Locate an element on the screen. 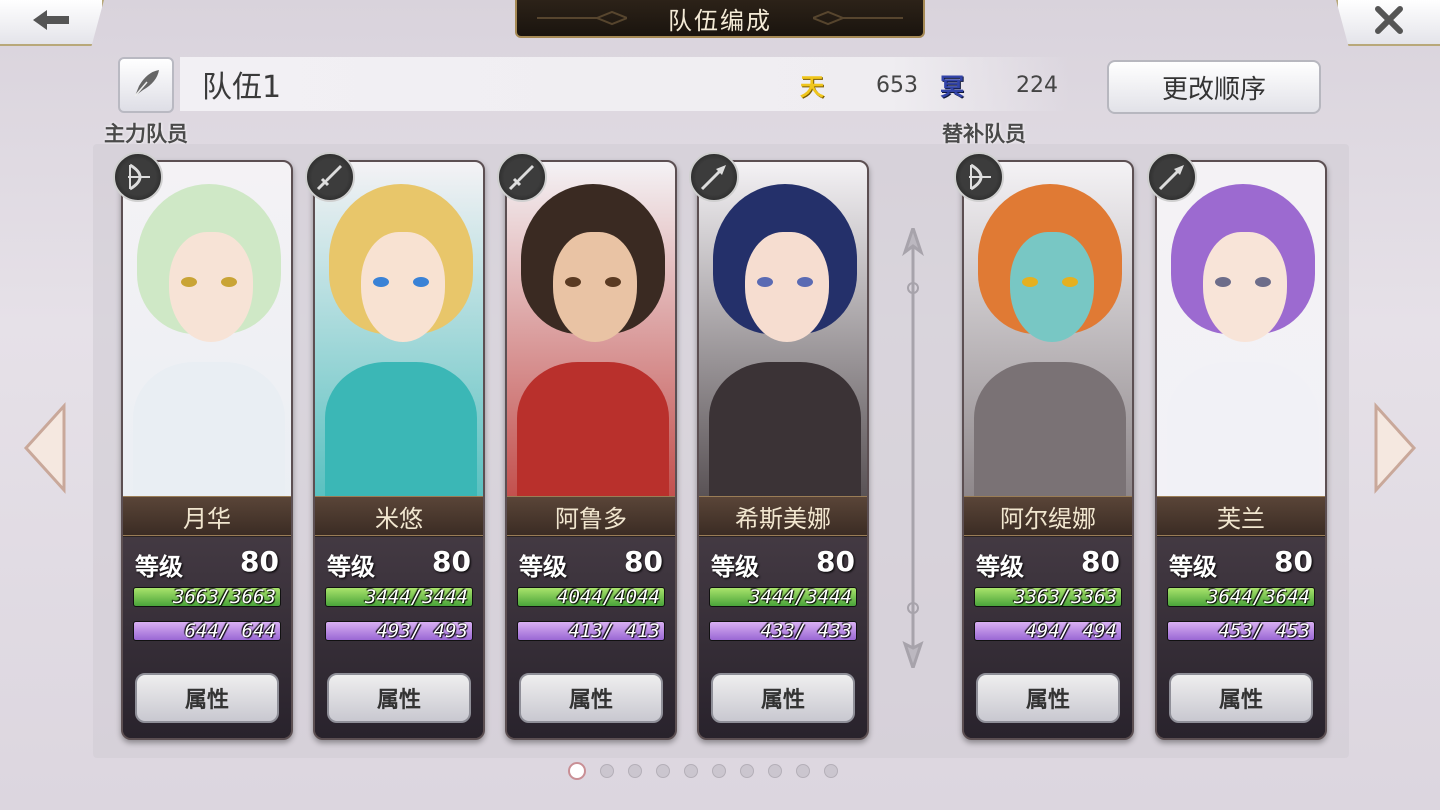 The height and width of the screenshot is (810, 1440). member-name: 米悠 is located at coordinates (399, 516).